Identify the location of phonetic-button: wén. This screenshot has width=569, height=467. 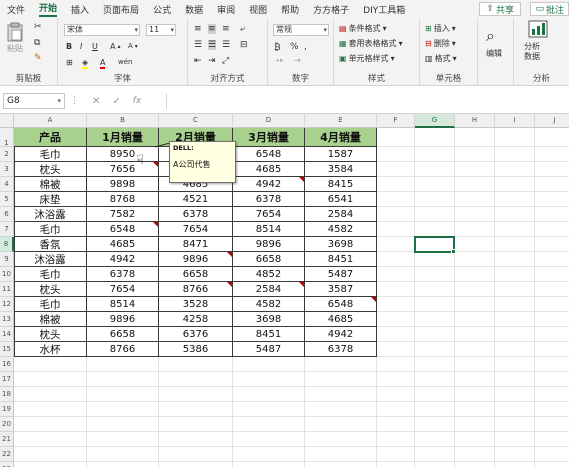
(125, 62).